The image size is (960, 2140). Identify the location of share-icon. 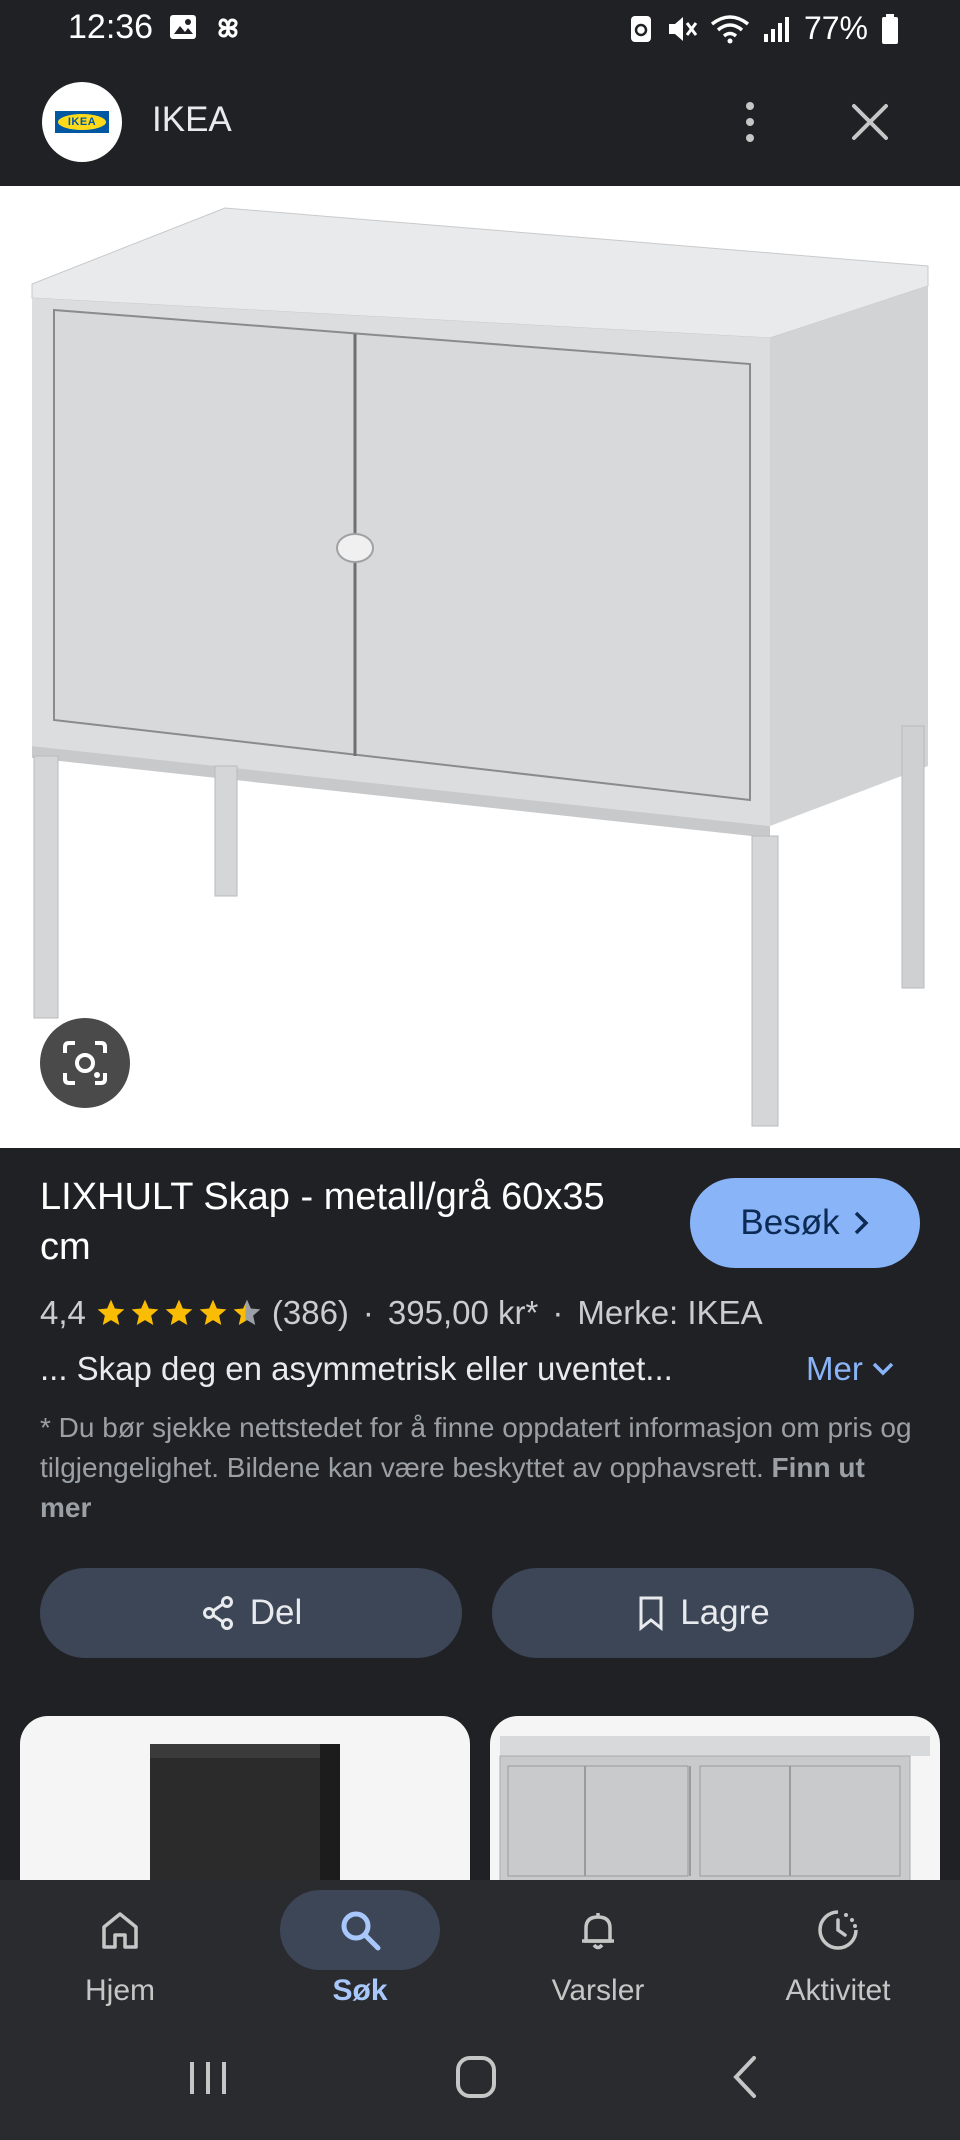
(217, 1613).